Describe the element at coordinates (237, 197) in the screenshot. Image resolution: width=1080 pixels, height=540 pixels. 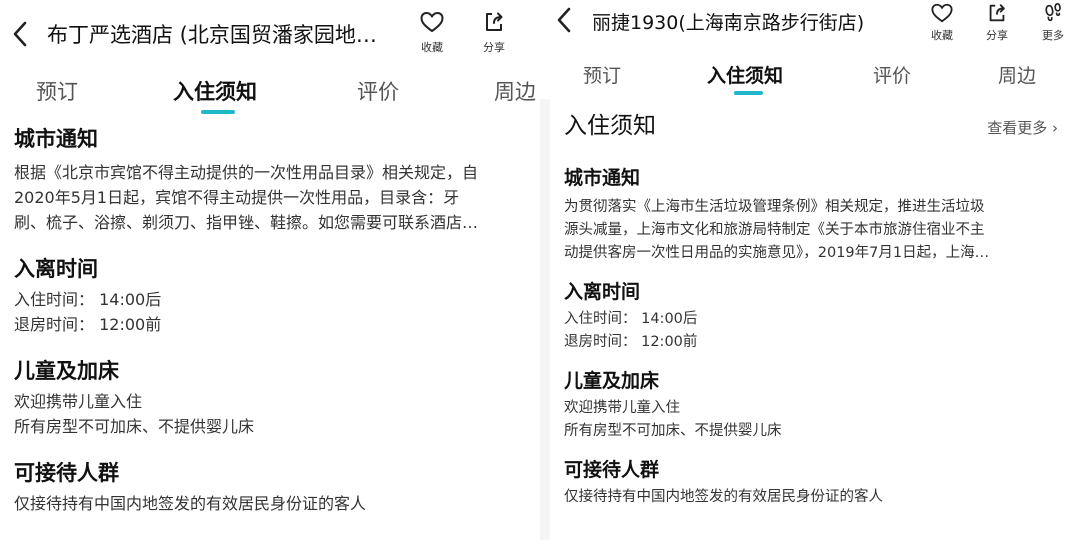
I see `notice-line: 2020年5月1日起，宾馆不得主动提供一次性用品，目录含：牙` at that location.